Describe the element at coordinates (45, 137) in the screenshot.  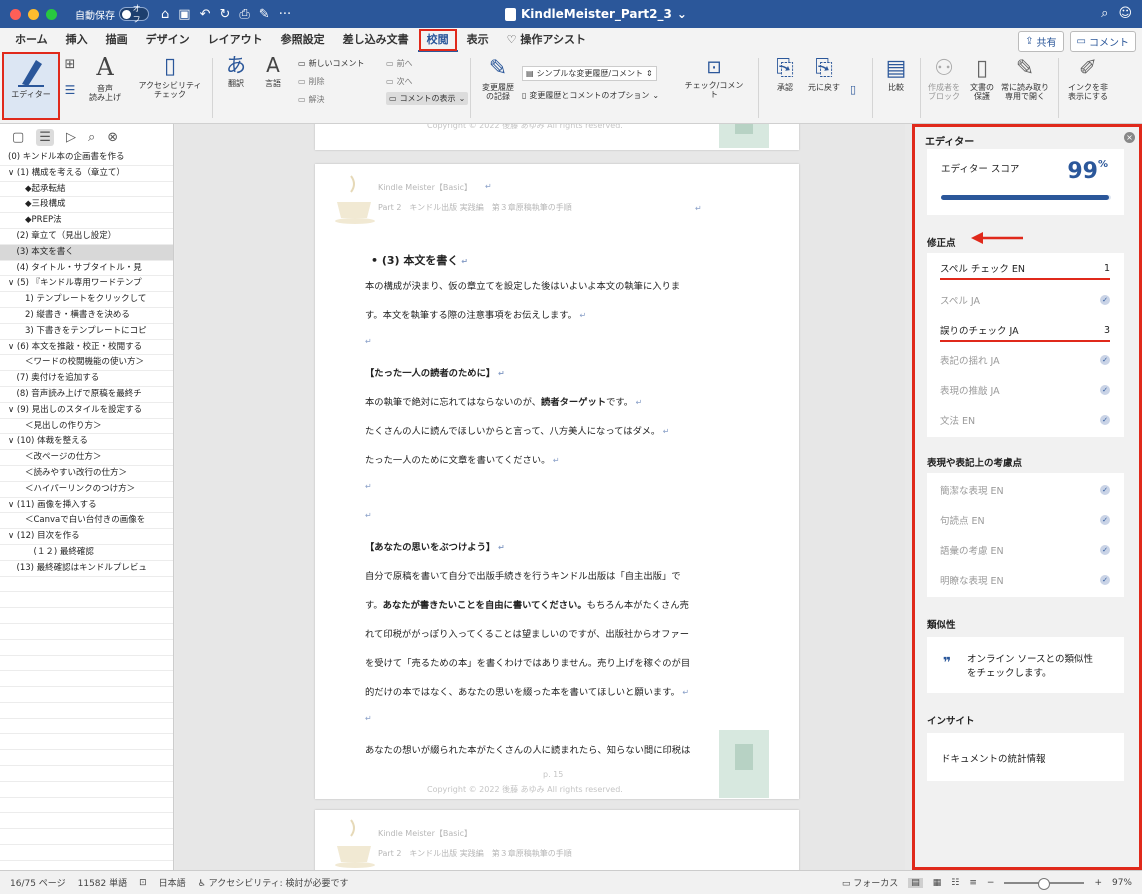
I see `outline-icon: ☰` at that location.